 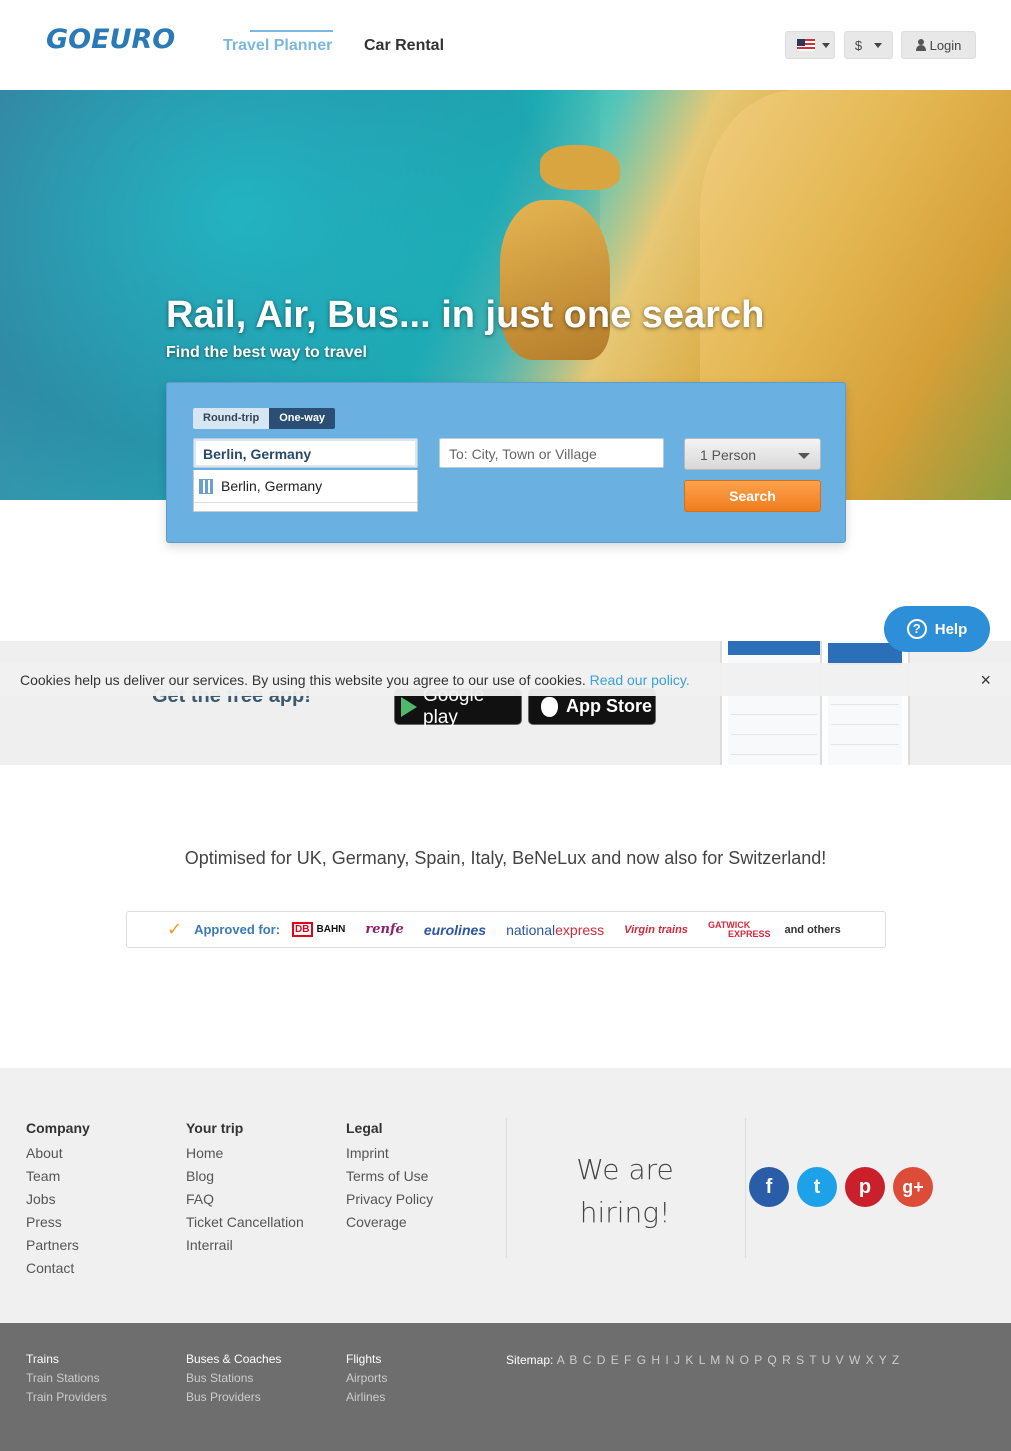 What do you see at coordinates (277, 46) in the screenshot?
I see `nav-travel-planner: Travel Planner` at bounding box center [277, 46].